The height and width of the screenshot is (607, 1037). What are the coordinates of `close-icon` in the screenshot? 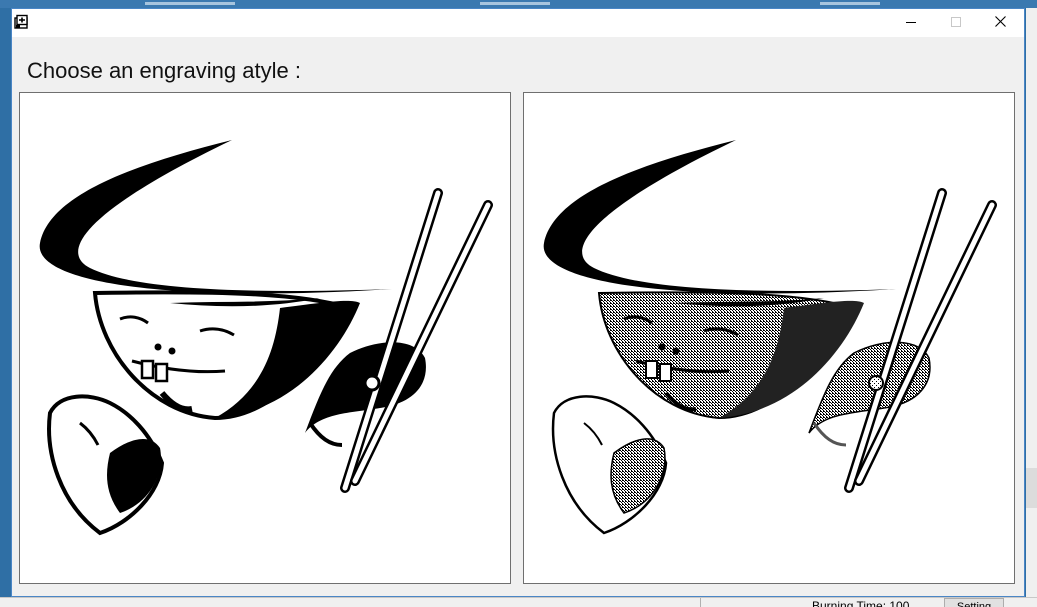 It's located at (1000, 23).